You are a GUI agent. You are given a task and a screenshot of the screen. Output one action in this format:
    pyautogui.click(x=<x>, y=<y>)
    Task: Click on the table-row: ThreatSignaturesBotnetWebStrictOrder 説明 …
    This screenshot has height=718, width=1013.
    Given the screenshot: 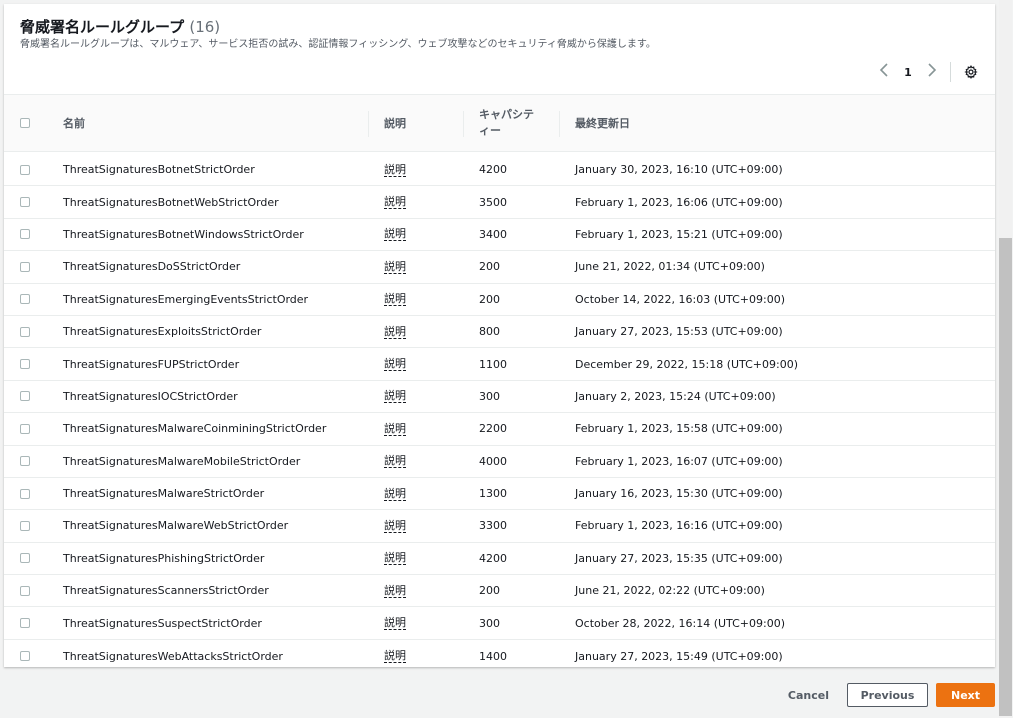 What is the action you would take?
    pyautogui.click(x=499, y=202)
    